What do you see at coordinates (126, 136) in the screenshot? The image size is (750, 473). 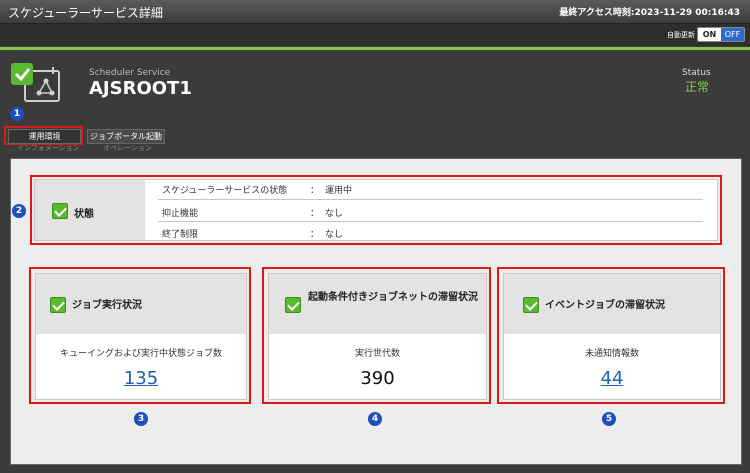 I see `tab-job-portal-launch: ジョブポータル起動` at bounding box center [126, 136].